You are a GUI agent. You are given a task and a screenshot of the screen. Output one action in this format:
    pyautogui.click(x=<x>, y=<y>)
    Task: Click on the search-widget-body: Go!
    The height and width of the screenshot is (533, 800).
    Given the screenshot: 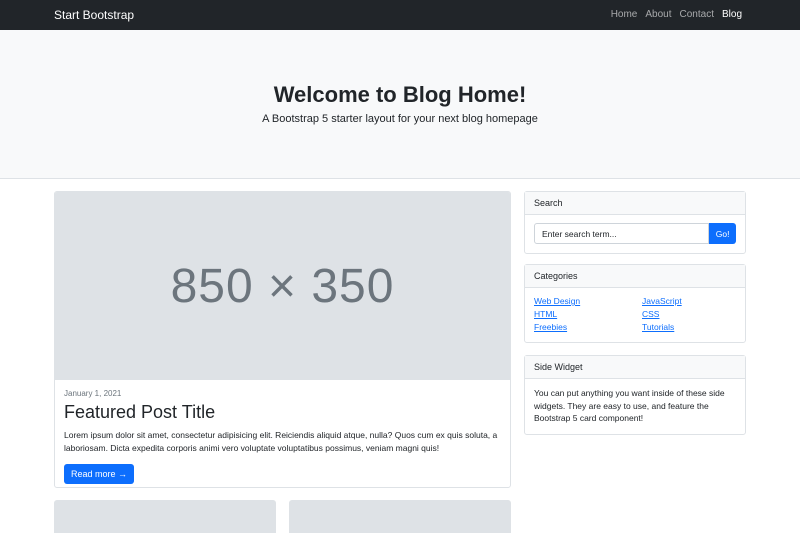 What is the action you would take?
    pyautogui.click(x=635, y=233)
    